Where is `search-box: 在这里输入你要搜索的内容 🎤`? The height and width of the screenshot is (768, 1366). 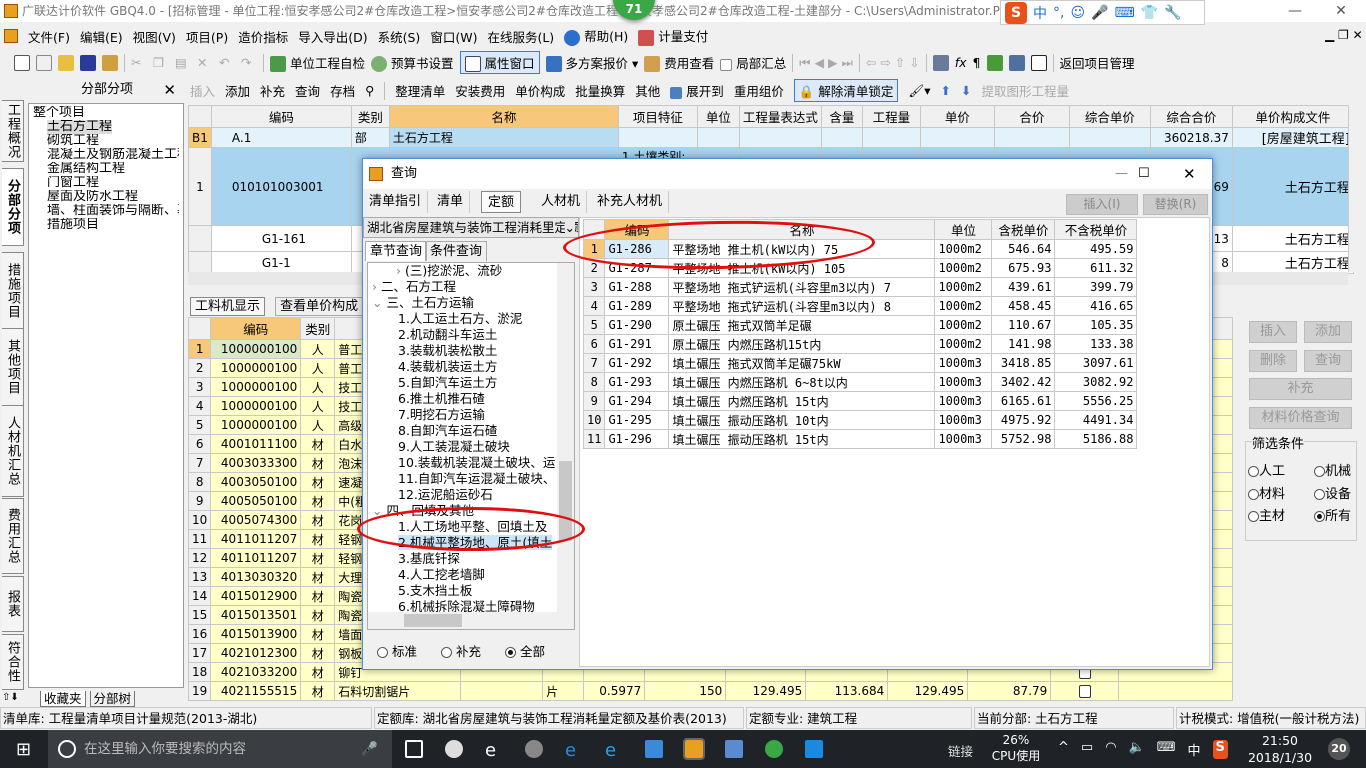 search-box: 在这里输入你要搜索的内容 🎤 is located at coordinates (220, 749).